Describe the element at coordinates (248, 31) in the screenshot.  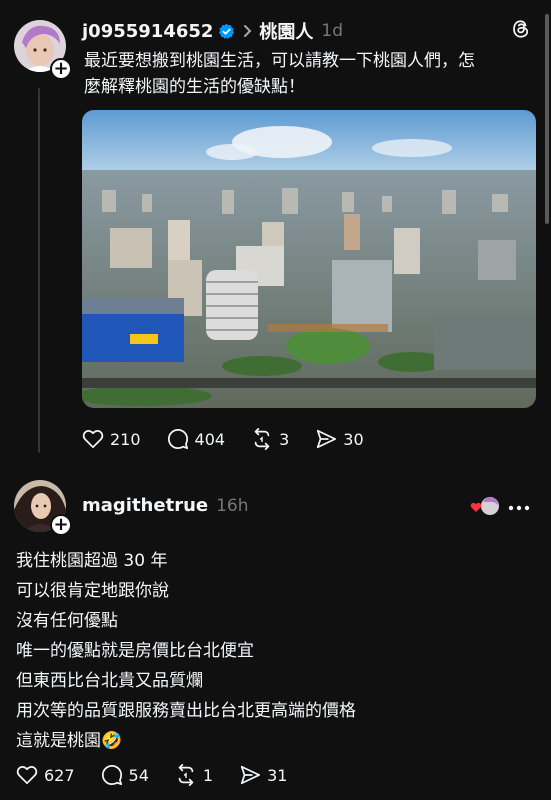
I see `chevron-right-icon` at that location.